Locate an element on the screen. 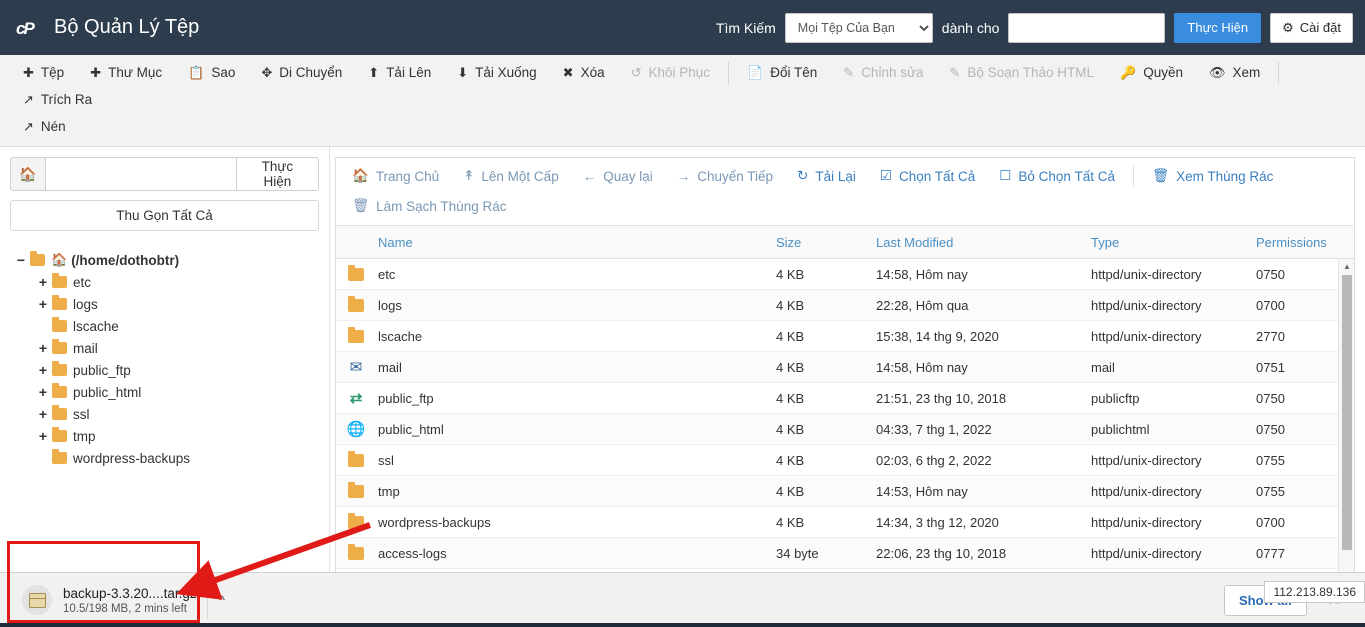 This screenshot has width=1365, height=627. toolbar-extract: ↗ Trích Ra is located at coordinates (57, 99).